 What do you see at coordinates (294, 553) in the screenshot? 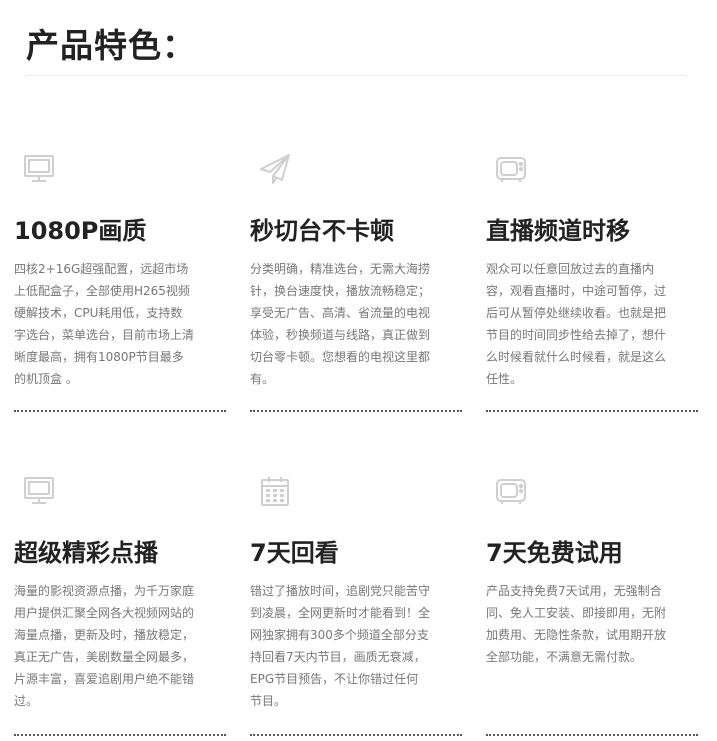
I see `feature-title: 7天回看` at bounding box center [294, 553].